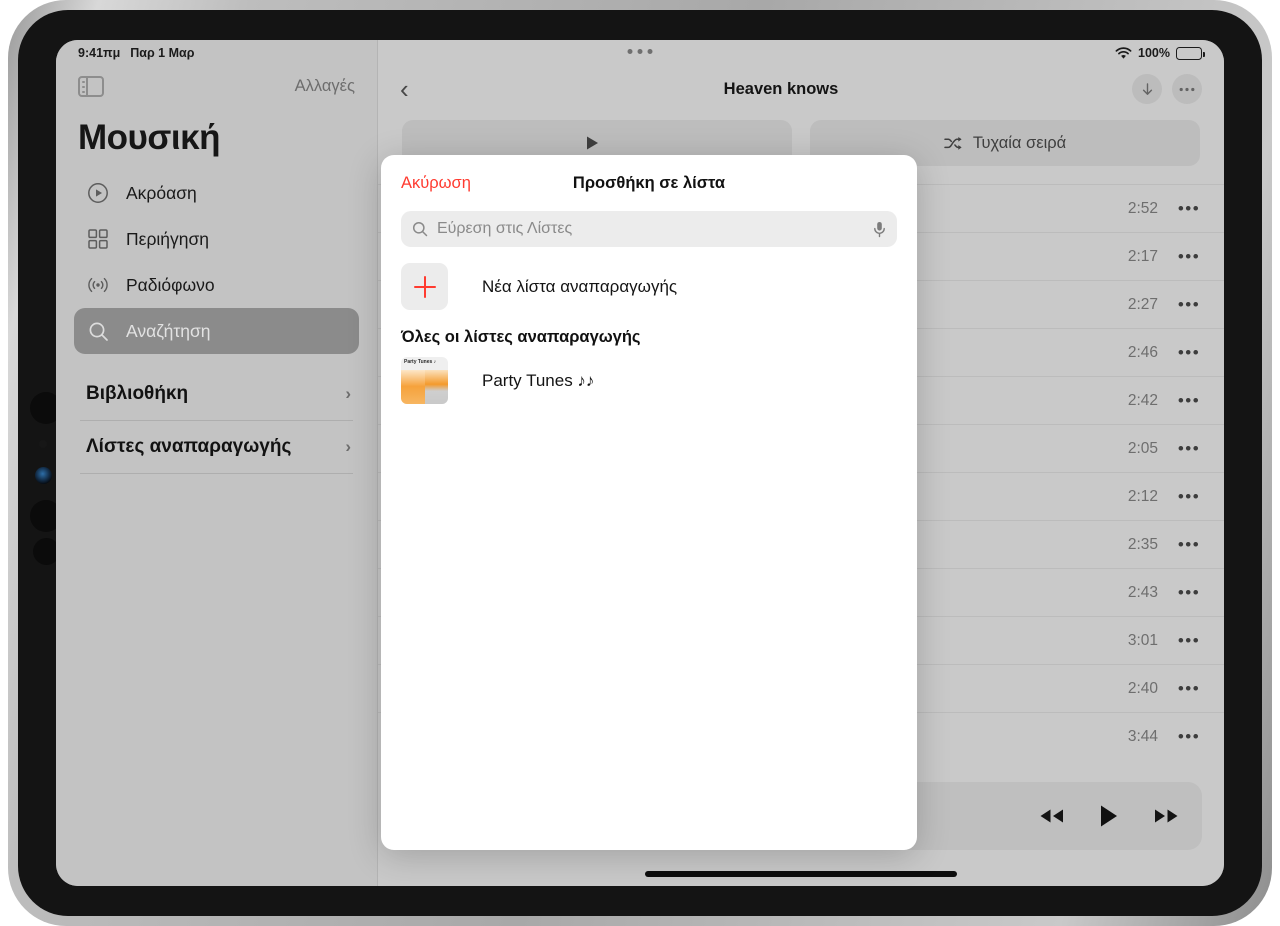  Describe the element at coordinates (505, 228) in the screenshot. I see `search-placeholder: Εύρεση στις Λίστες` at that location.